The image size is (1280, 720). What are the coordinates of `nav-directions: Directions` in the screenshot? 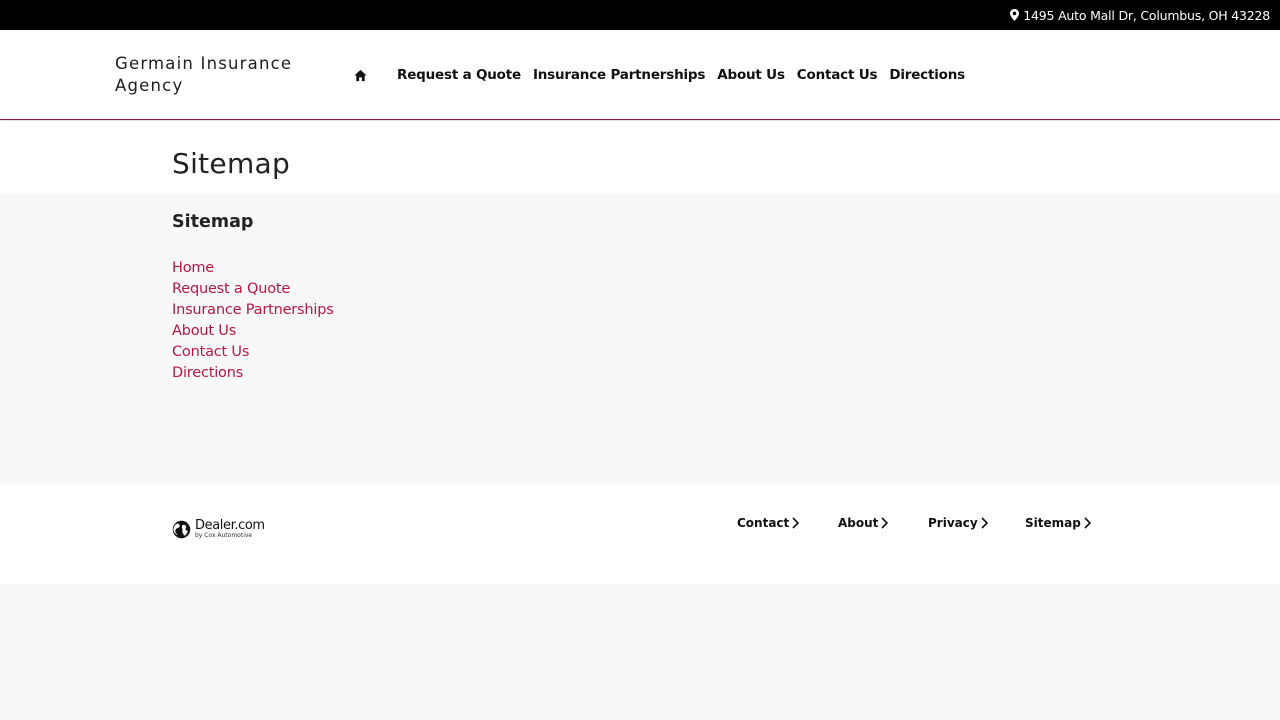 It's located at (927, 75).